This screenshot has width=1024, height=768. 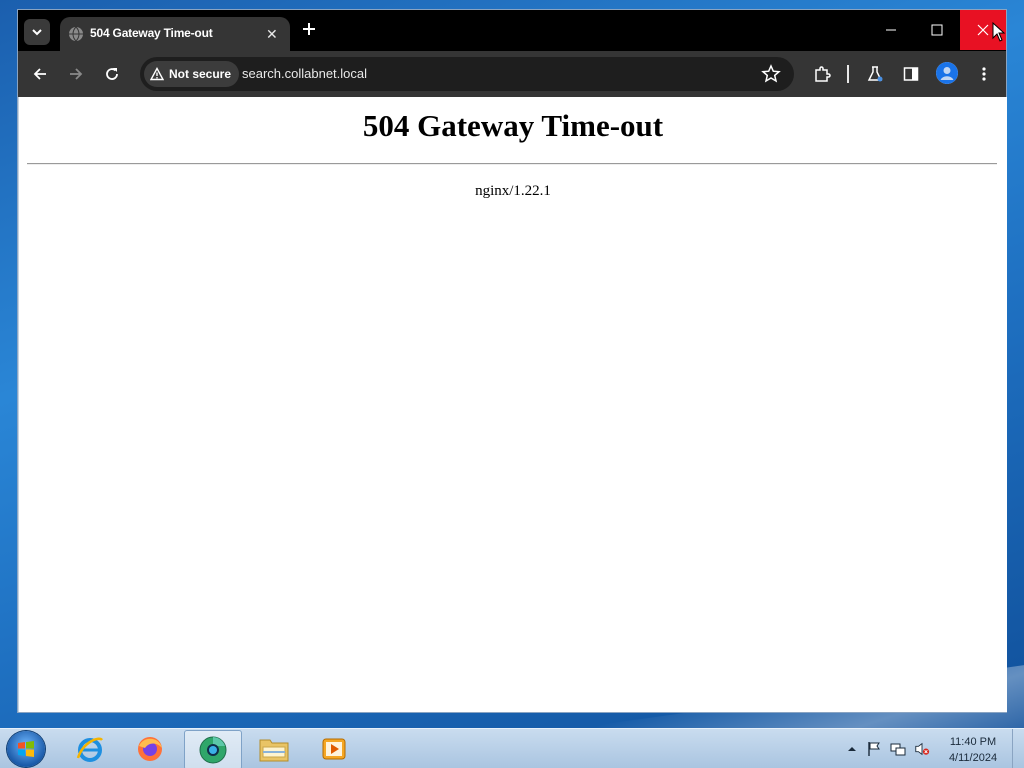 What do you see at coordinates (973, 750) in the screenshot?
I see `taskbar-clock: 11:40 PM 4/11/2024` at bounding box center [973, 750].